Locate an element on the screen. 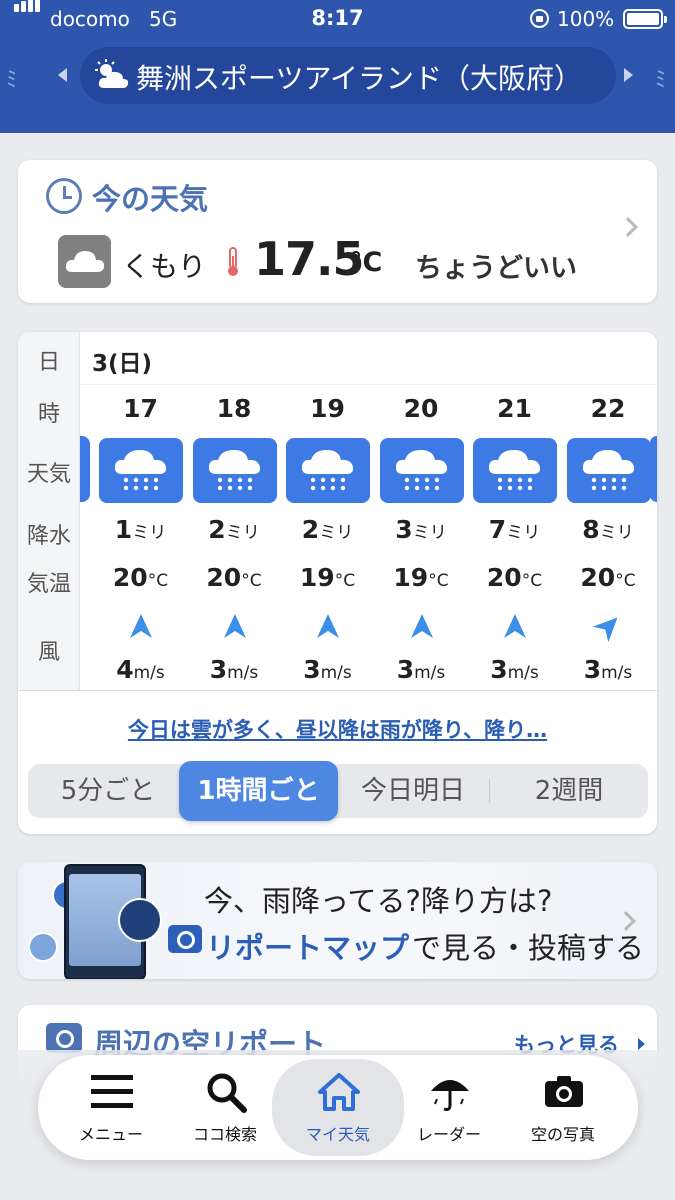 The width and height of the screenshot is (675, 1200). orientation-lock-icon is located at coordinates (539, 18).